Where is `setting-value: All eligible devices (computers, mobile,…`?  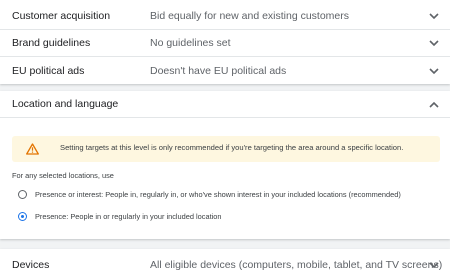 setting-value: All eligible devices (computers, mobile,… is located at coordinates (296, 264).